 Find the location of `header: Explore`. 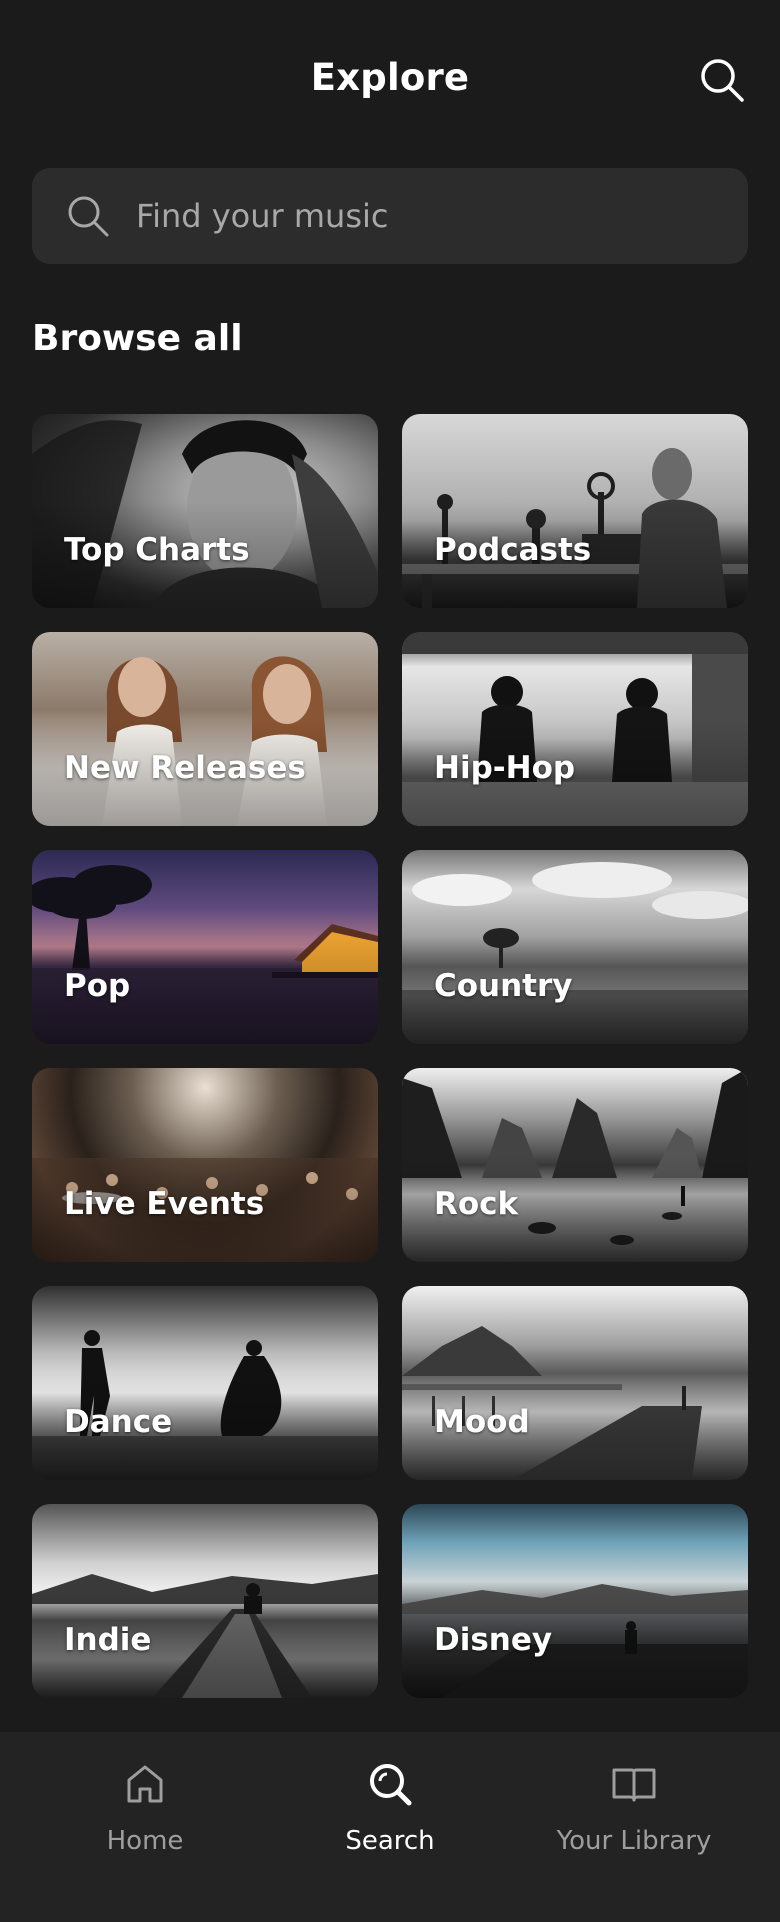

header: Explore is located at coordinates (390, 80).